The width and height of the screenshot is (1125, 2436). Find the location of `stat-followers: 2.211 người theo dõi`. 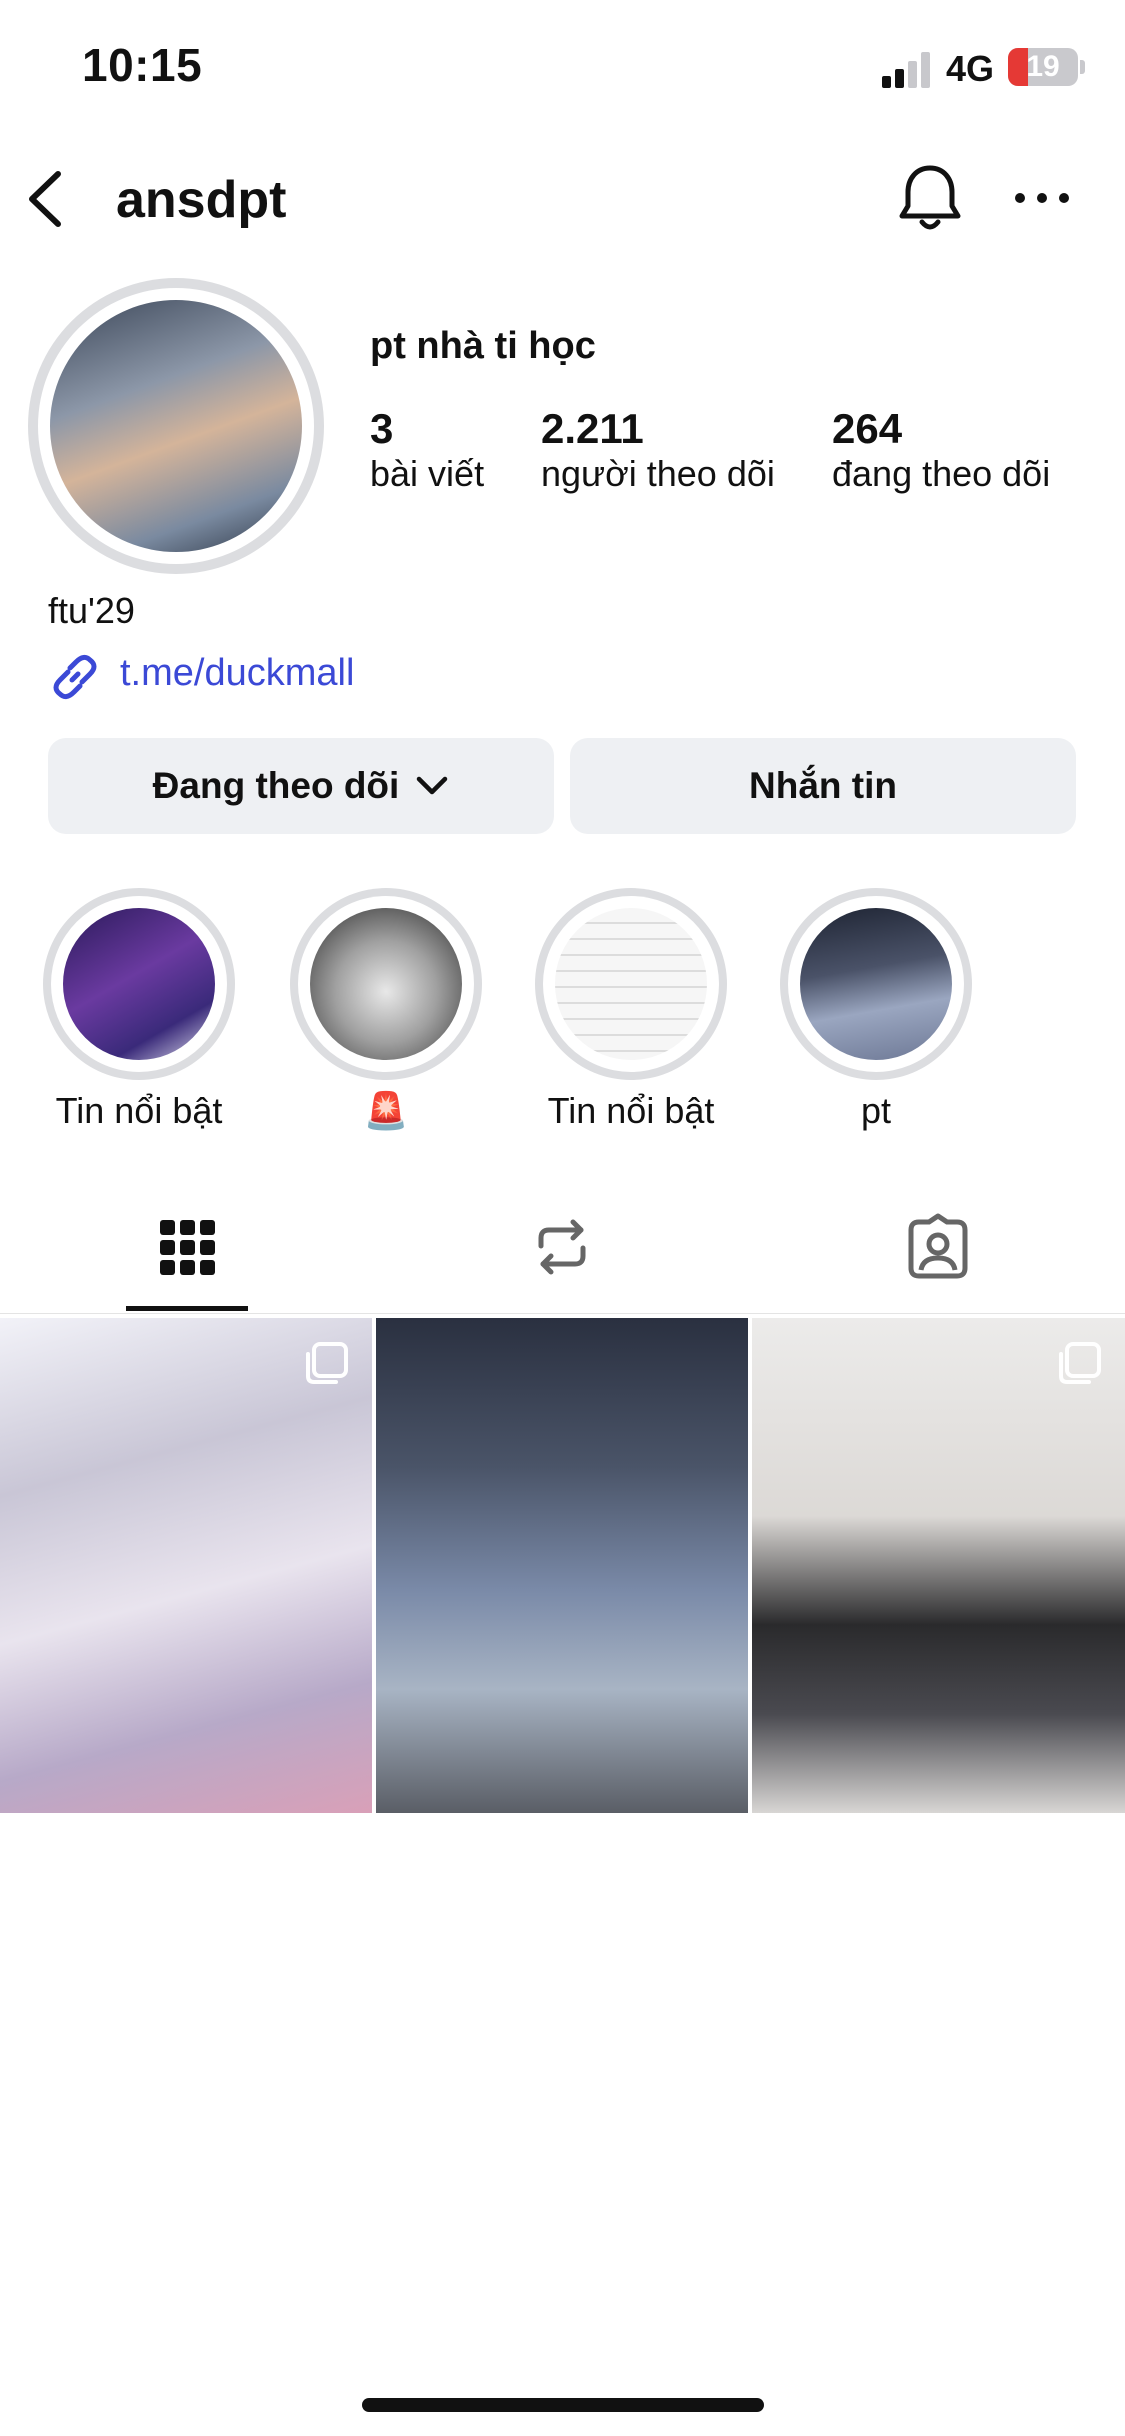

stat-followers: 2.211 người theo dõi is located at coordinates (658, 450).